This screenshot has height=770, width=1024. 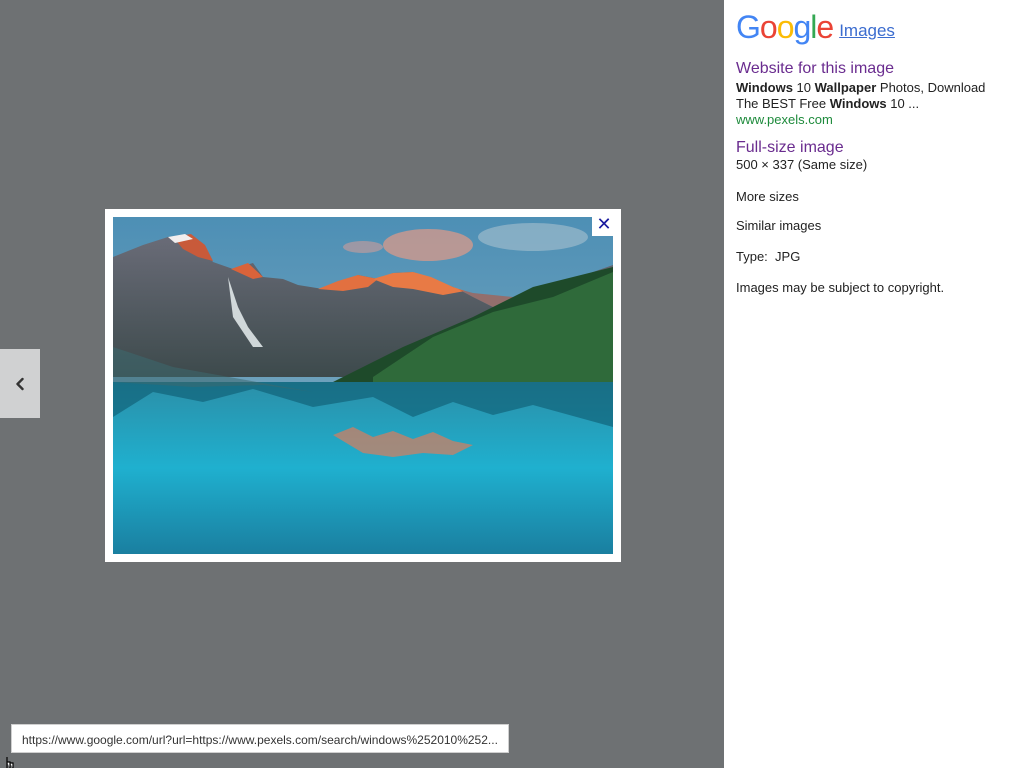 I want to click on brand: Google Images, so click(x=815, y=27).